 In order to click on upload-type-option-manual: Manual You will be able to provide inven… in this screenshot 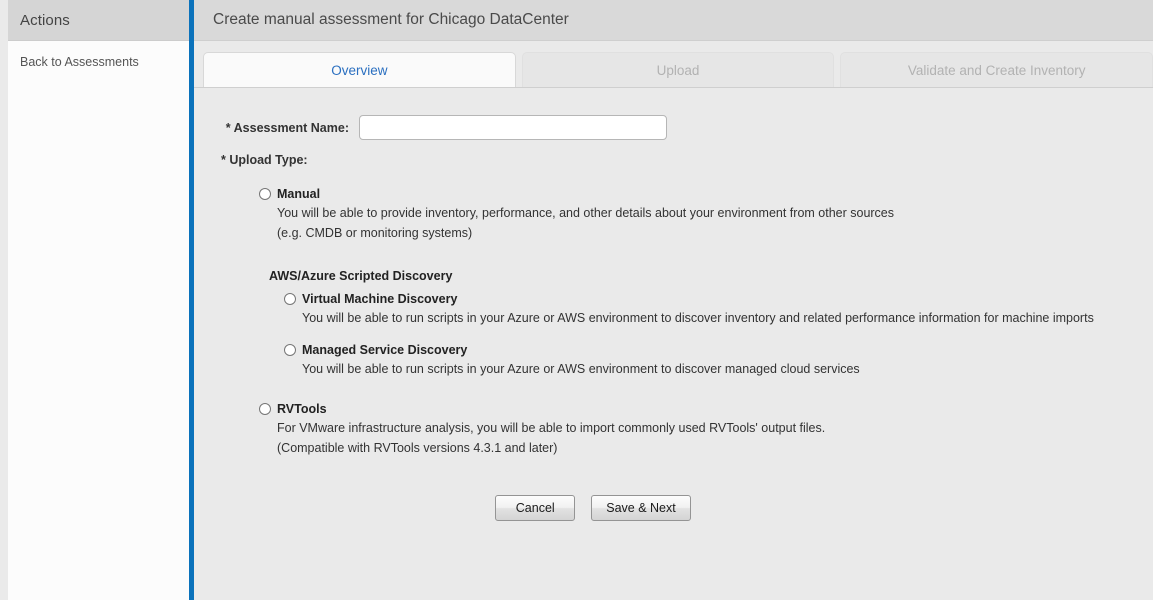, I will do `click(706, 214)`.